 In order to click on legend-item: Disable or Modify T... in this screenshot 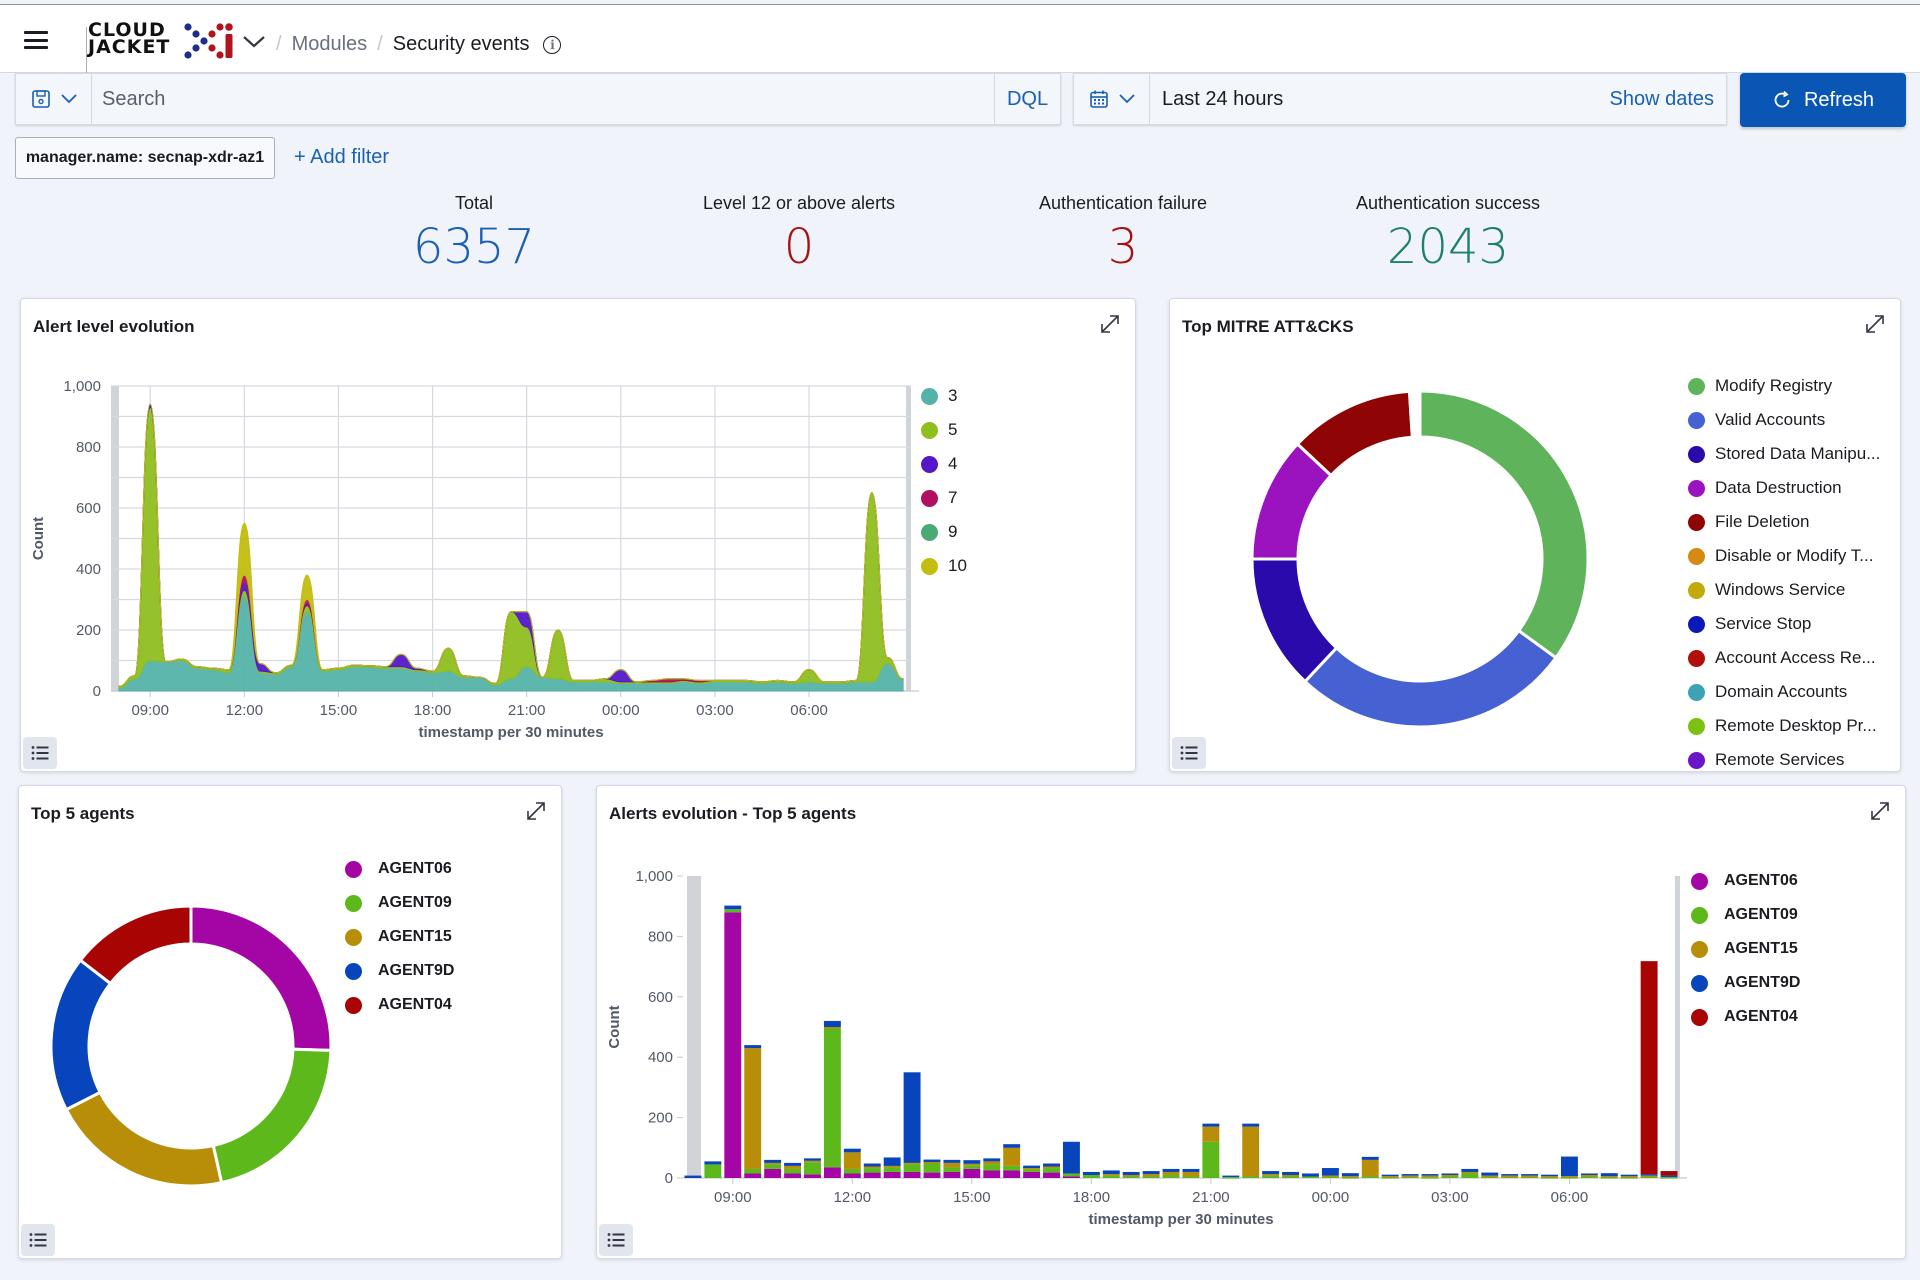, I will do `click(1784, 556)`.